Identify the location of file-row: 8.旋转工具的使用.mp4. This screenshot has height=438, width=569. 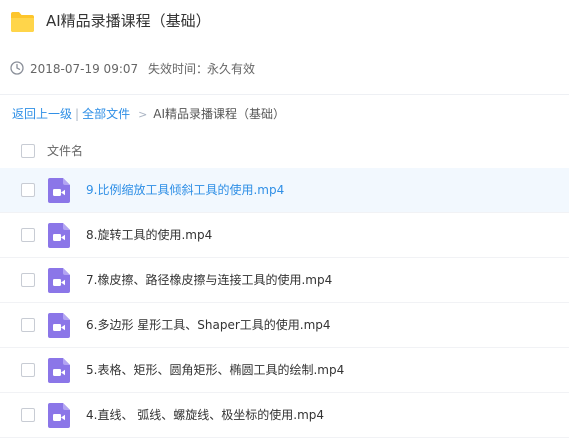
(284, 235).